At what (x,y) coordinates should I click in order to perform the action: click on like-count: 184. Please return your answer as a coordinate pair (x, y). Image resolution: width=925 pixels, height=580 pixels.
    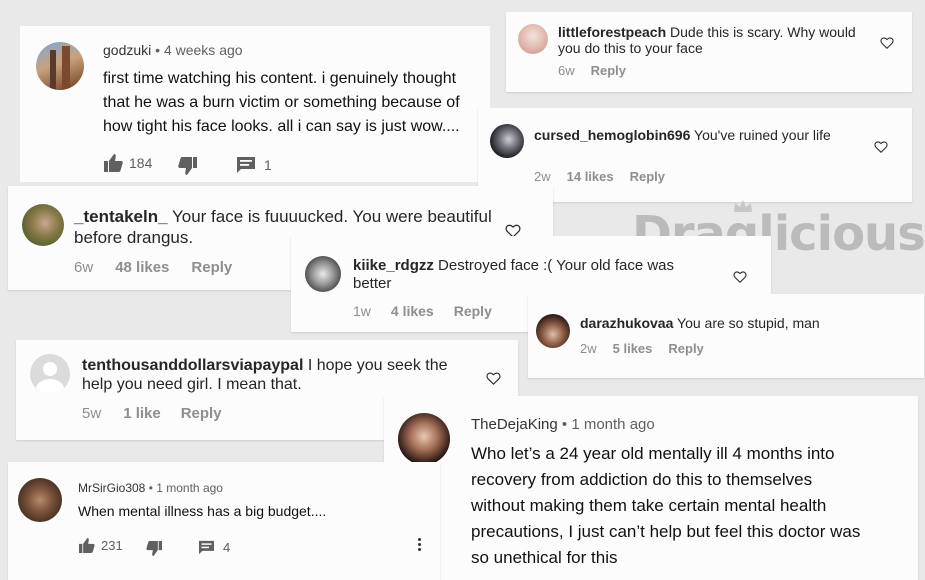
    Looking at the image, I should click on (141, 163).